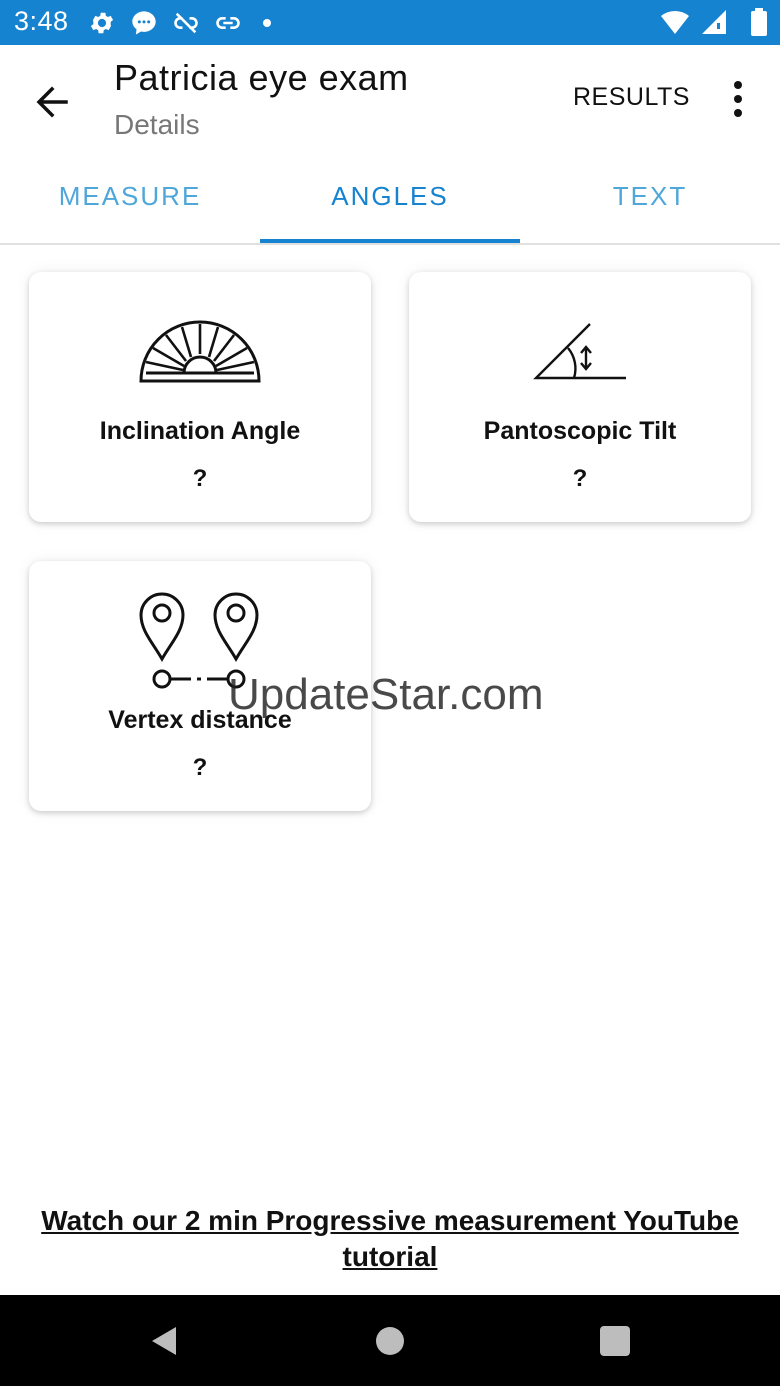 Image resolution: width=780 pixels, height=1386 pixels. Describe the element at coordinates (390, 22) in the screenshot. I see `status-bar: 3:48` at that location.